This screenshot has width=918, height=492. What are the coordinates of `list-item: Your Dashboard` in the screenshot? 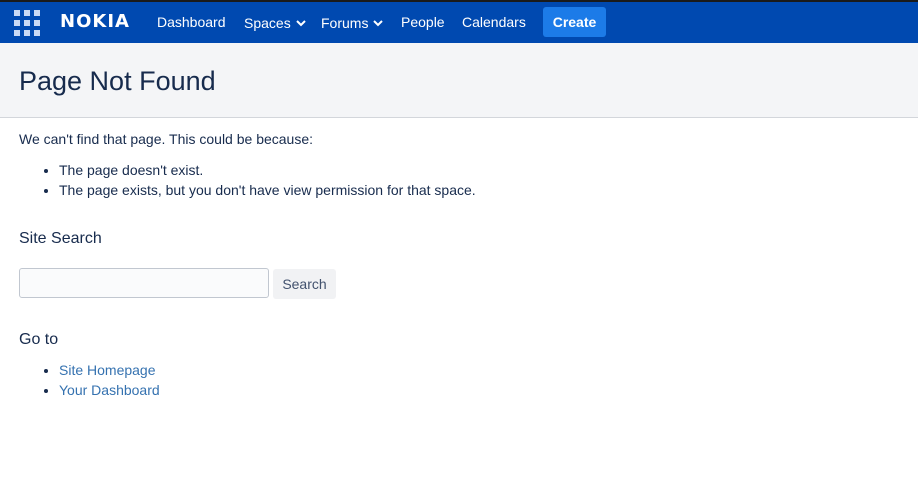 It's located at (109, 390).